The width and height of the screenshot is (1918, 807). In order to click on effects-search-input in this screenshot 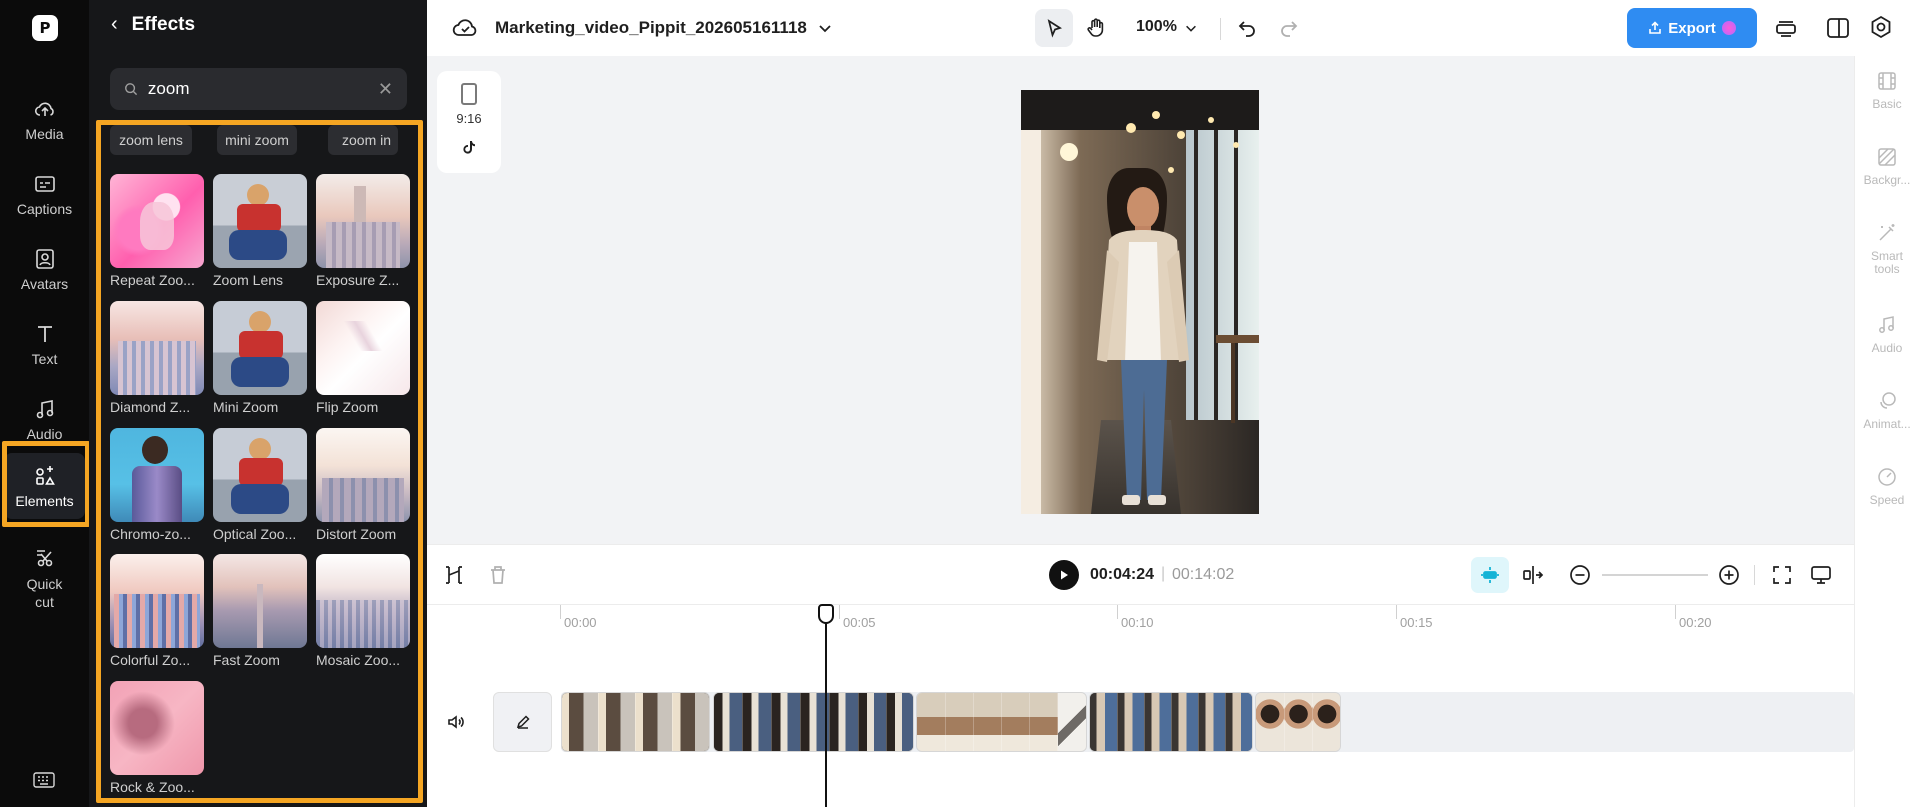, I will do `click(257, 89)`.